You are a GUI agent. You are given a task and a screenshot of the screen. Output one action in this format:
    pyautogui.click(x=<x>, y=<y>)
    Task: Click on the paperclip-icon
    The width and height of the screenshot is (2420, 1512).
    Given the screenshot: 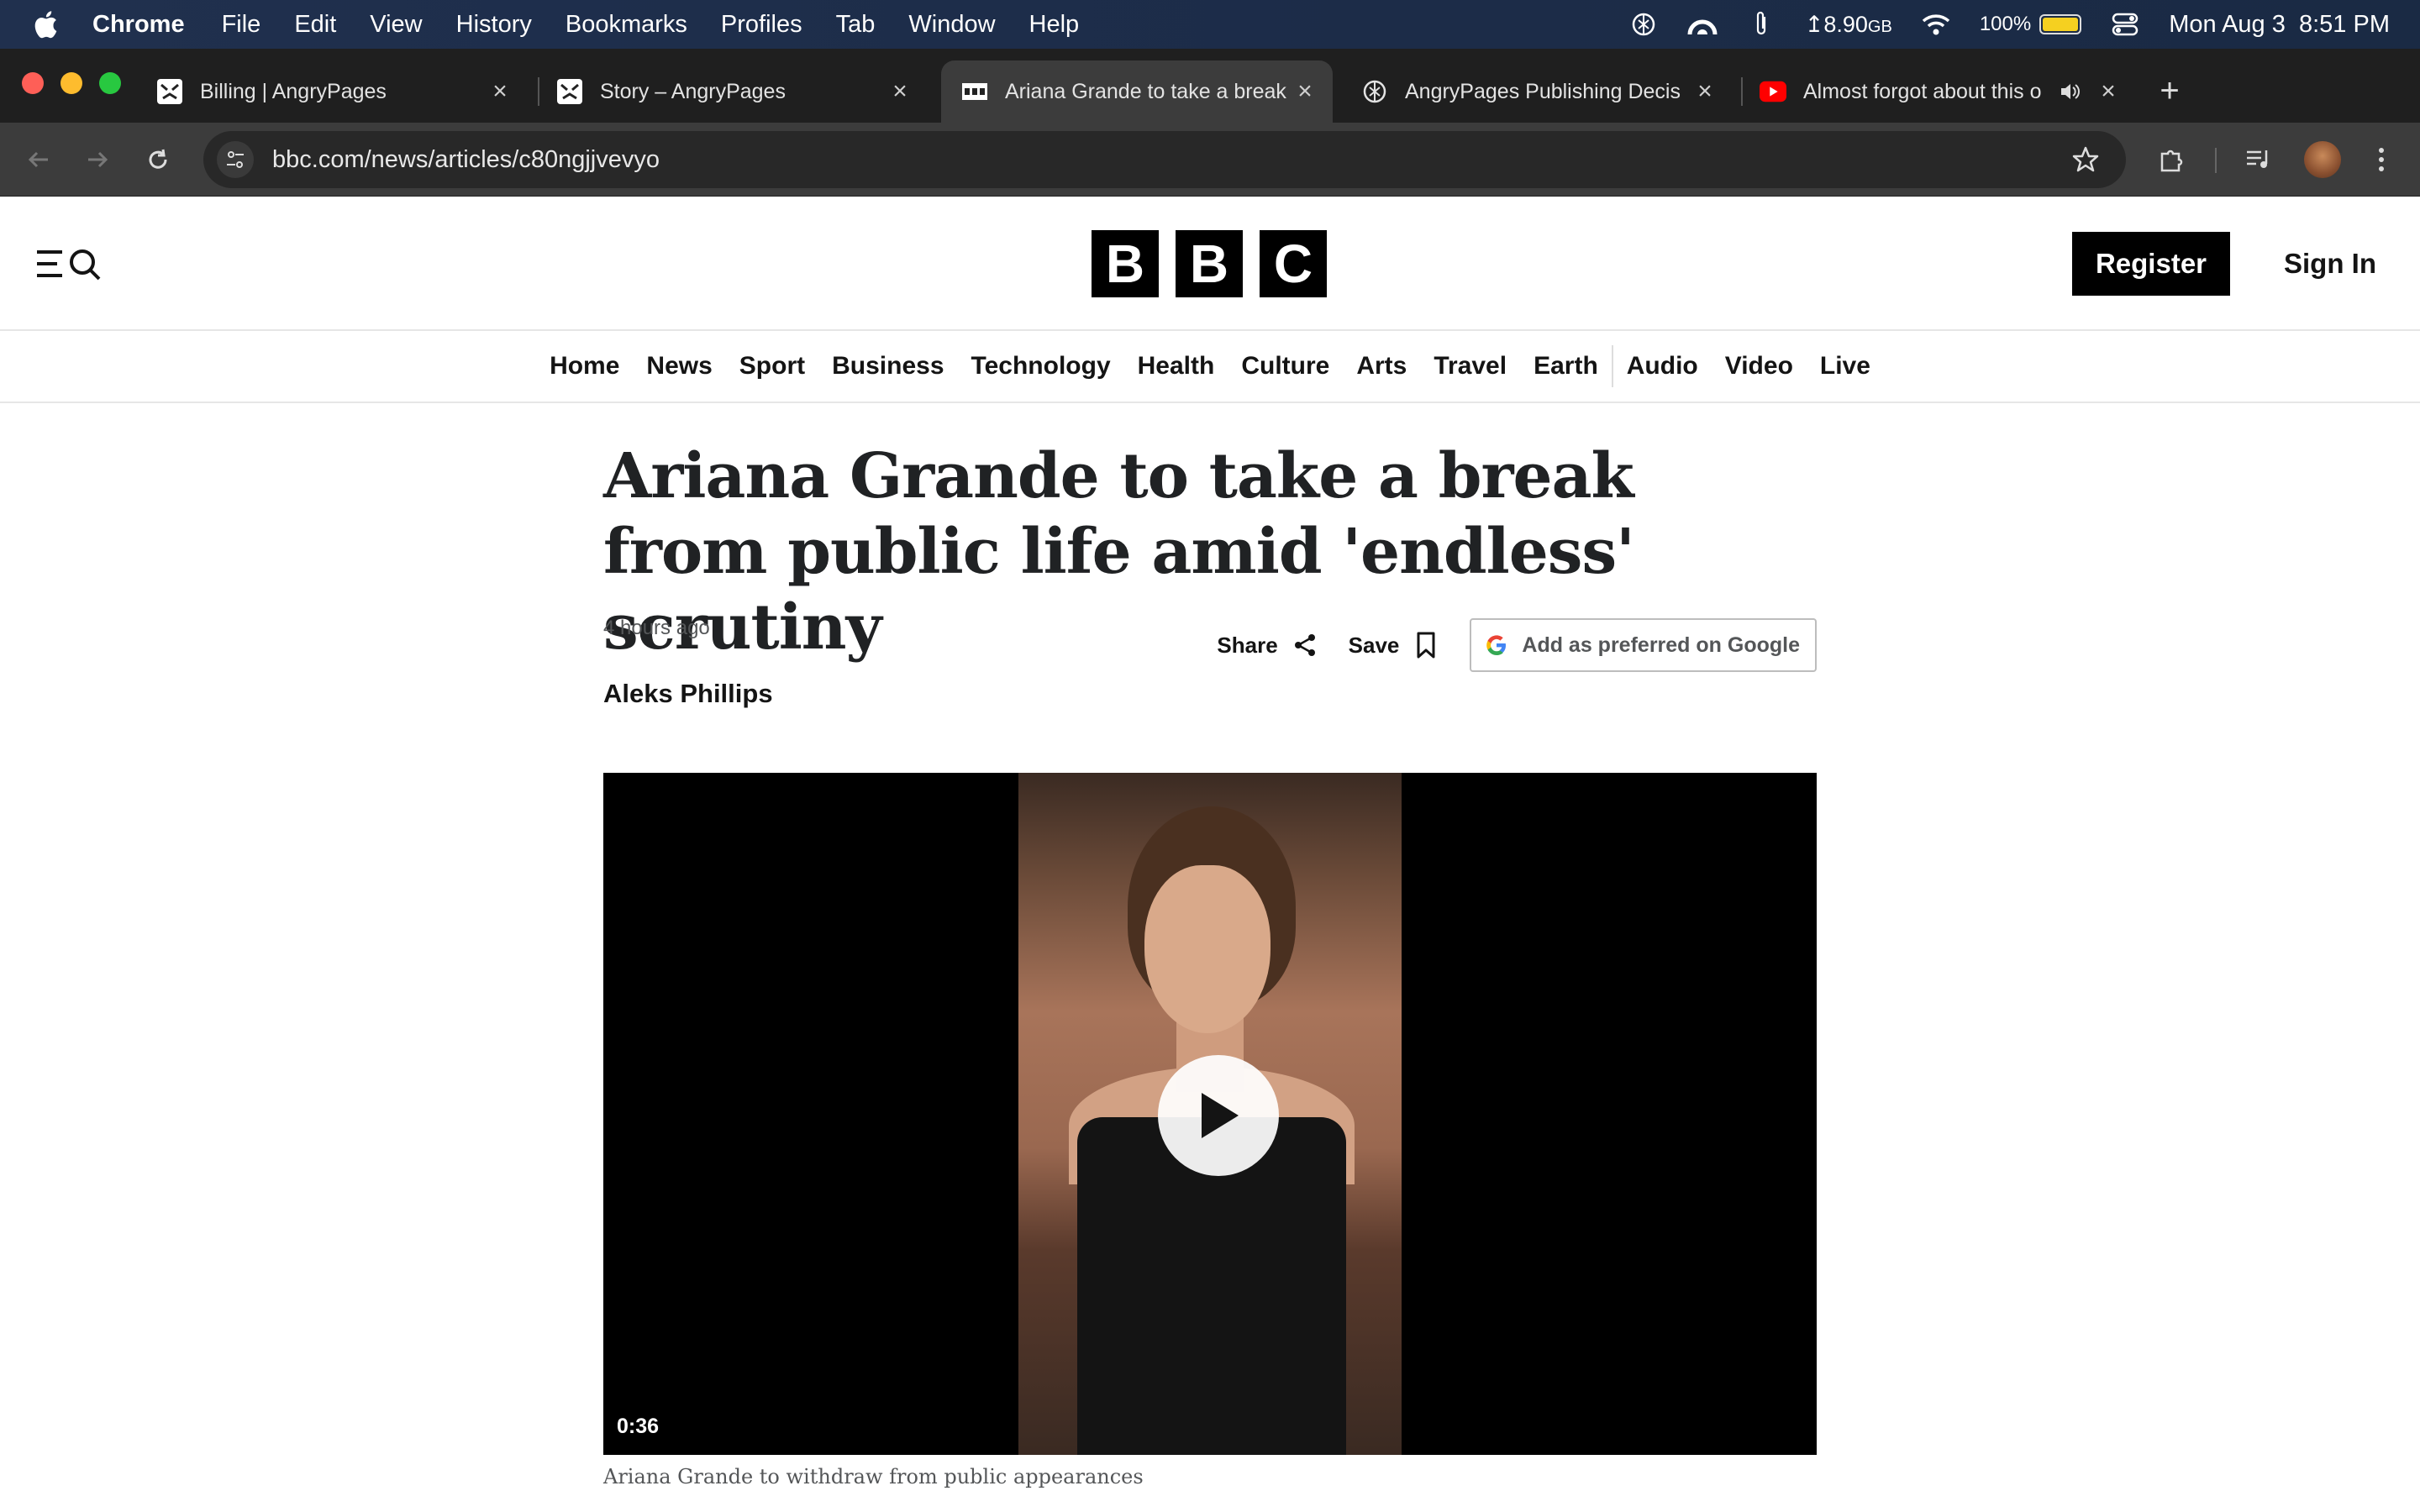 What is the action you would take?
    pyautogui.click(x=1761, y=24)
    